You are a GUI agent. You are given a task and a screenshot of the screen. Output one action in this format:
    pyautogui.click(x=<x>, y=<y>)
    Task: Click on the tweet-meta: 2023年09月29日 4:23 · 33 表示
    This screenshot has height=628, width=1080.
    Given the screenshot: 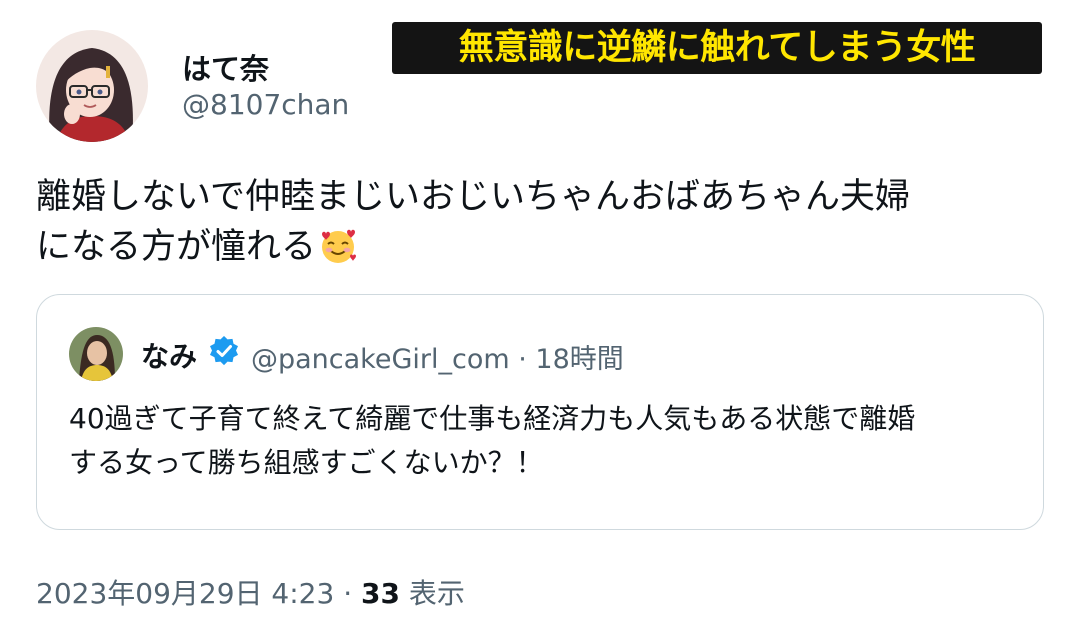 What is the action you would take?
    pyautogui.click(x=250, y=592)
    